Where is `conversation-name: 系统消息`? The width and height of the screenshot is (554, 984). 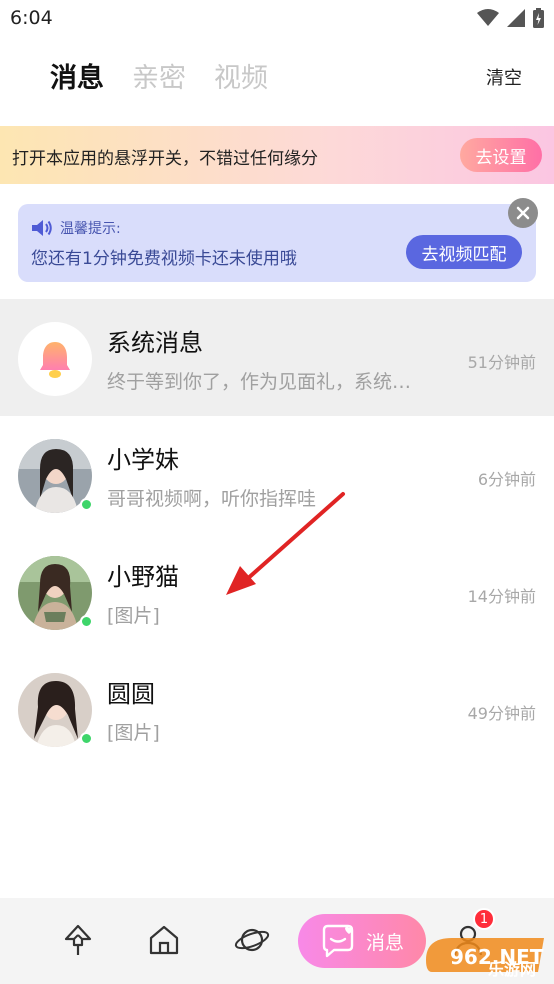 conversation-name: 系统消息 is located at coordinates (155, 343).